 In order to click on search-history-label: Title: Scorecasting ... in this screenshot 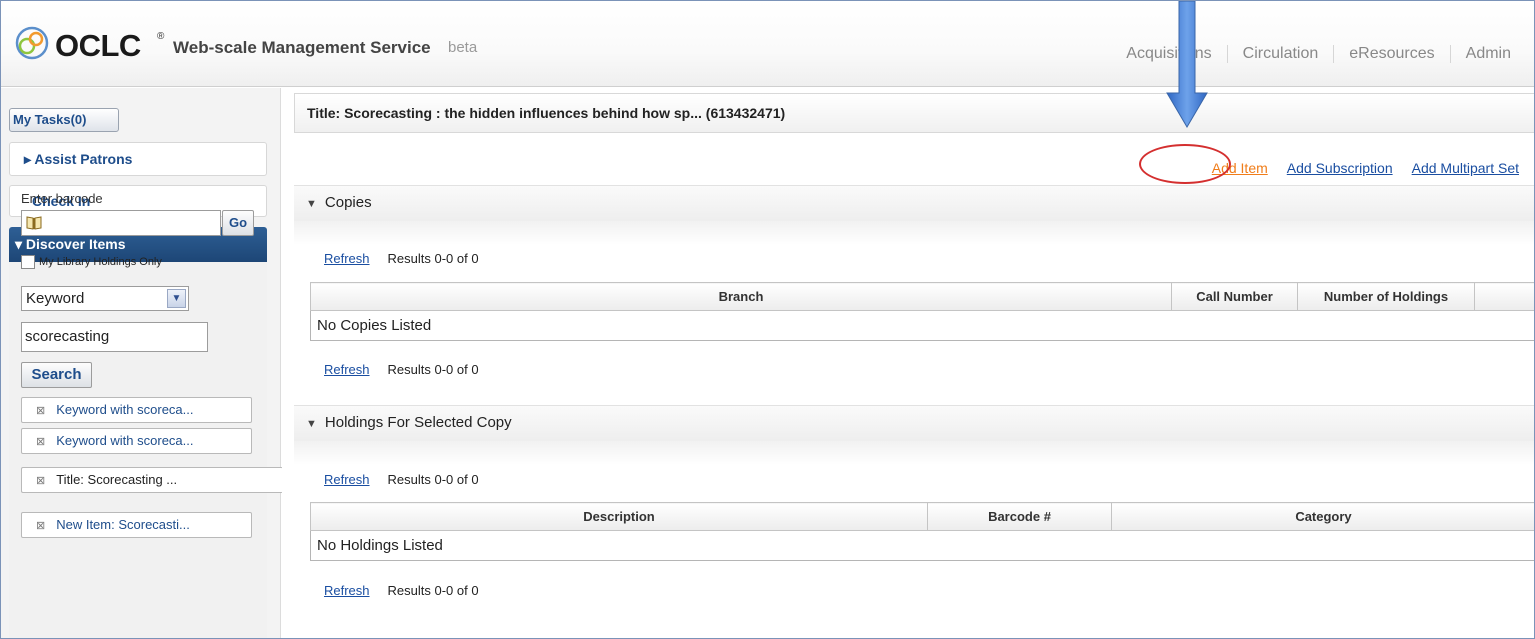, I will do `click(117, 479)`.